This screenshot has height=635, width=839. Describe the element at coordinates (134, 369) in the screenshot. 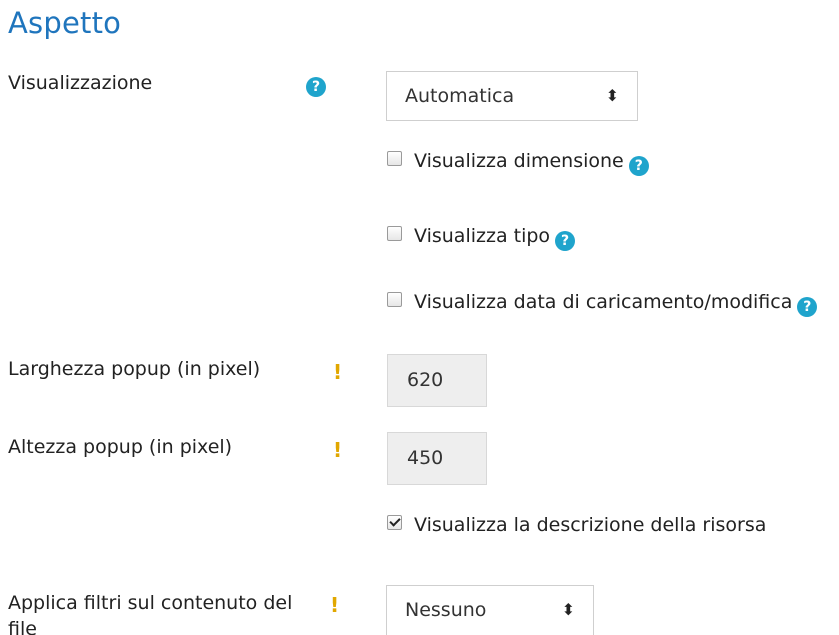

I see `popup-width-label: Larghezza popup (in pixel)` at that location.